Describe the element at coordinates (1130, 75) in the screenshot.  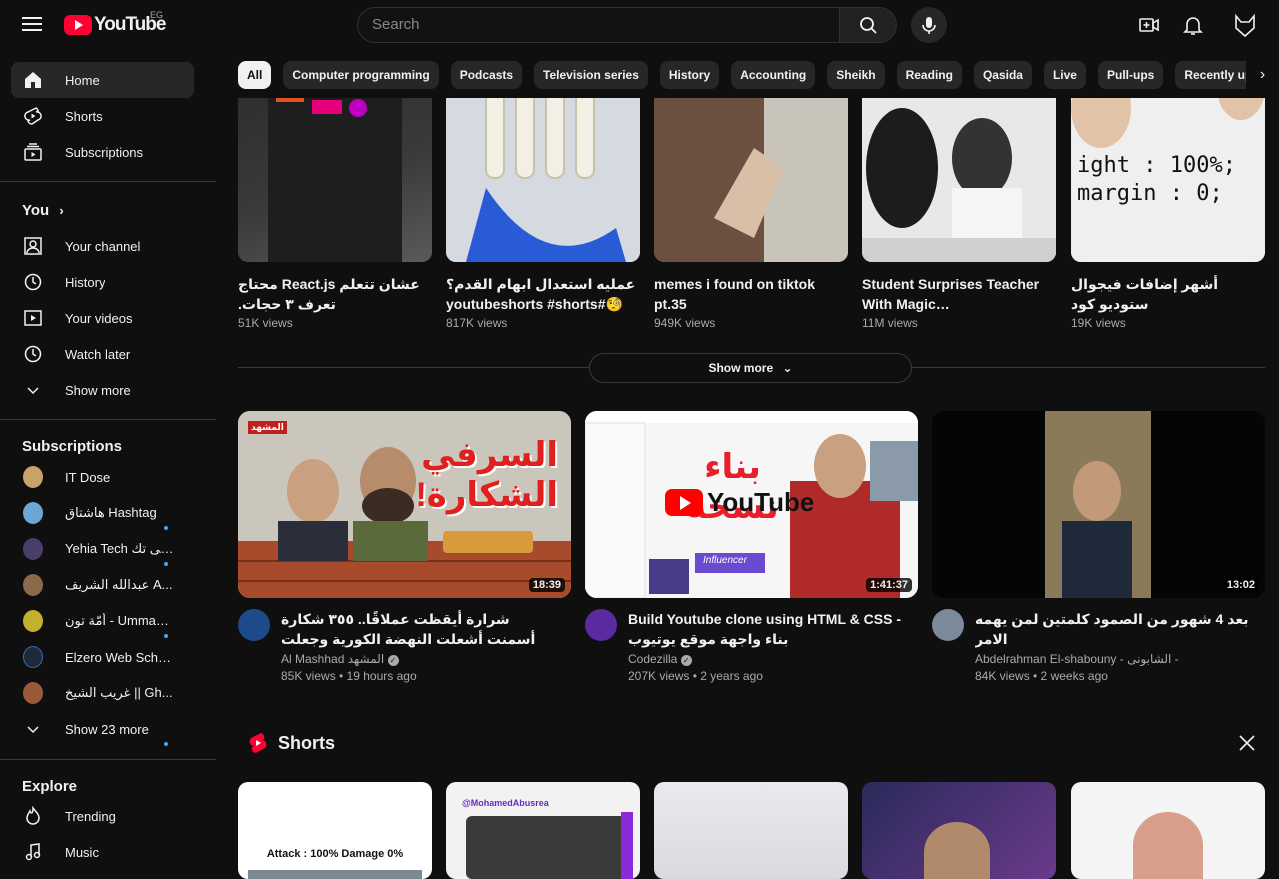
I see `chip-pull-ups: Pull-ups` at that location.